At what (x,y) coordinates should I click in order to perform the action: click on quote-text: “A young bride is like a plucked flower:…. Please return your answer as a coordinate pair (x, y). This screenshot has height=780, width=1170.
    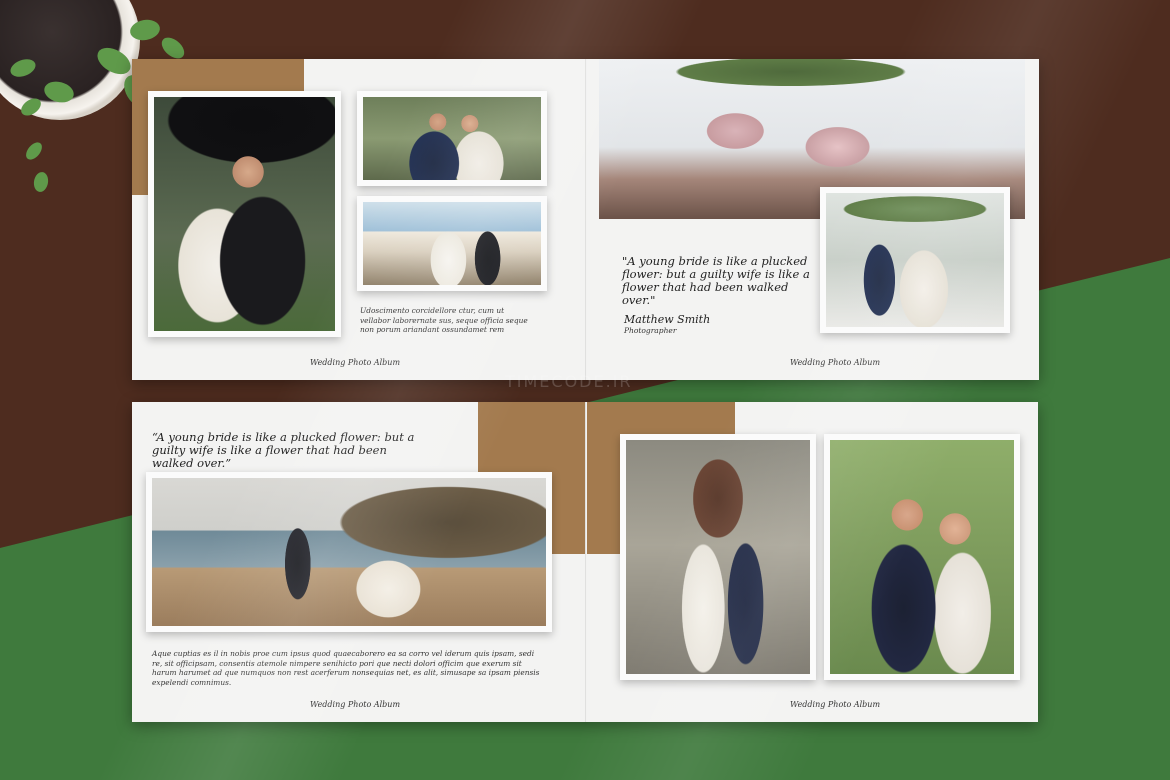
    Looking at the image, I should click on (283, 450).